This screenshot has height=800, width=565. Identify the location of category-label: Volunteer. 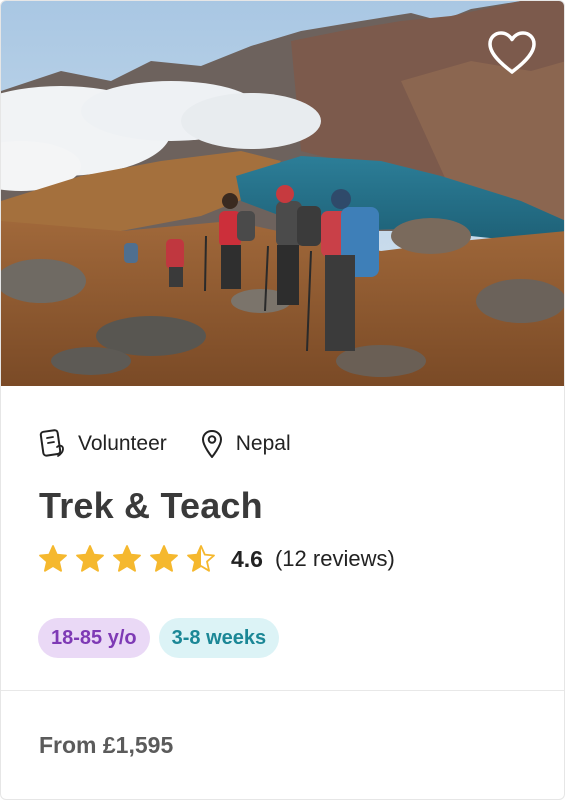
(122, 443).